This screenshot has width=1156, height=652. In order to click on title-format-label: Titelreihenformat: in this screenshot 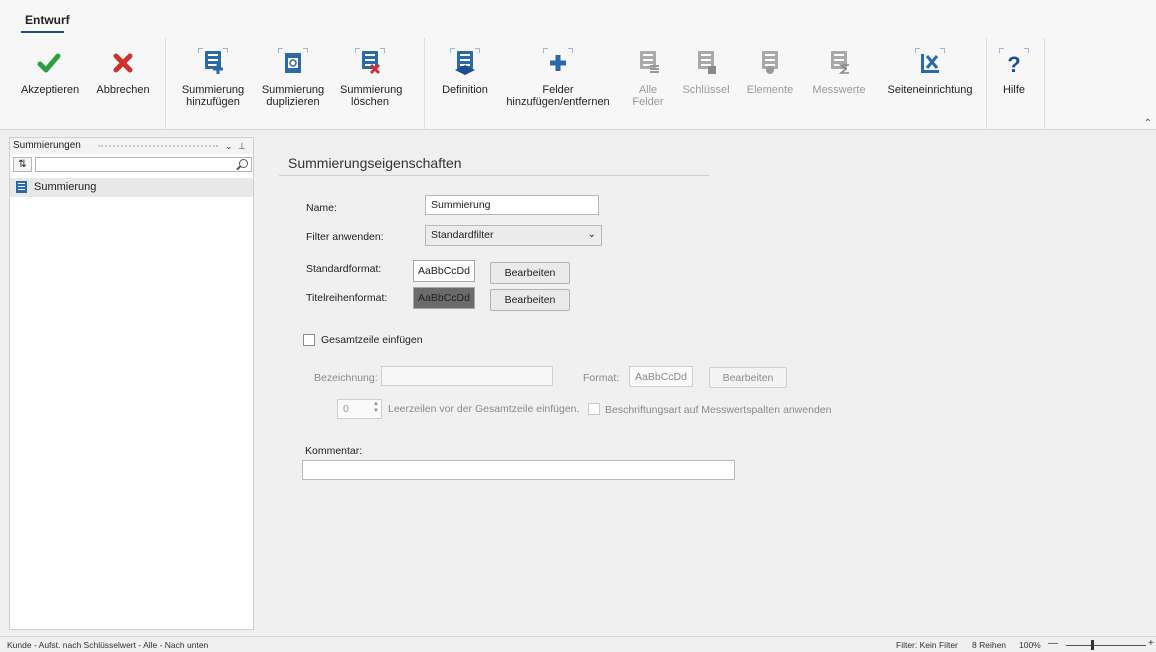, I will do `click(347, 298)`.